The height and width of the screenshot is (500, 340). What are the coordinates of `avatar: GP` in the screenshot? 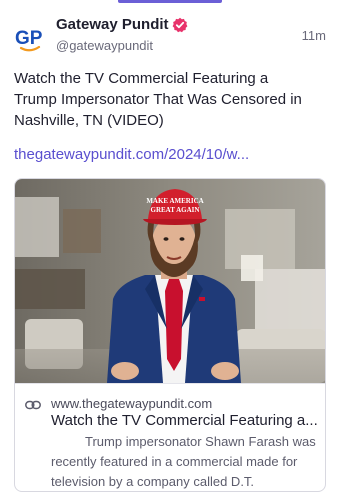 It's located at (30, 38).